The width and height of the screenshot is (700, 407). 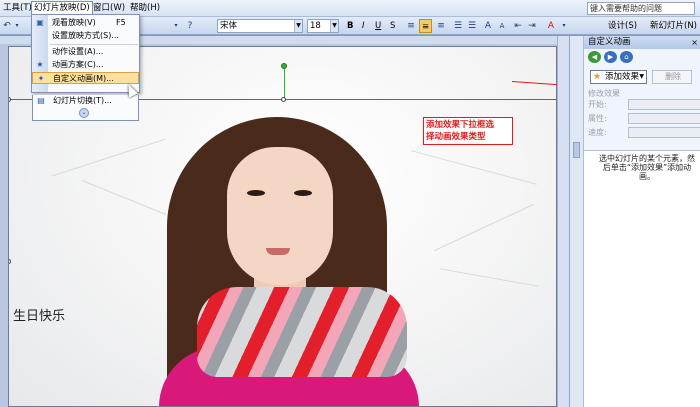 I want to click on increase-font-icon: A, so click(x=488, y=26).